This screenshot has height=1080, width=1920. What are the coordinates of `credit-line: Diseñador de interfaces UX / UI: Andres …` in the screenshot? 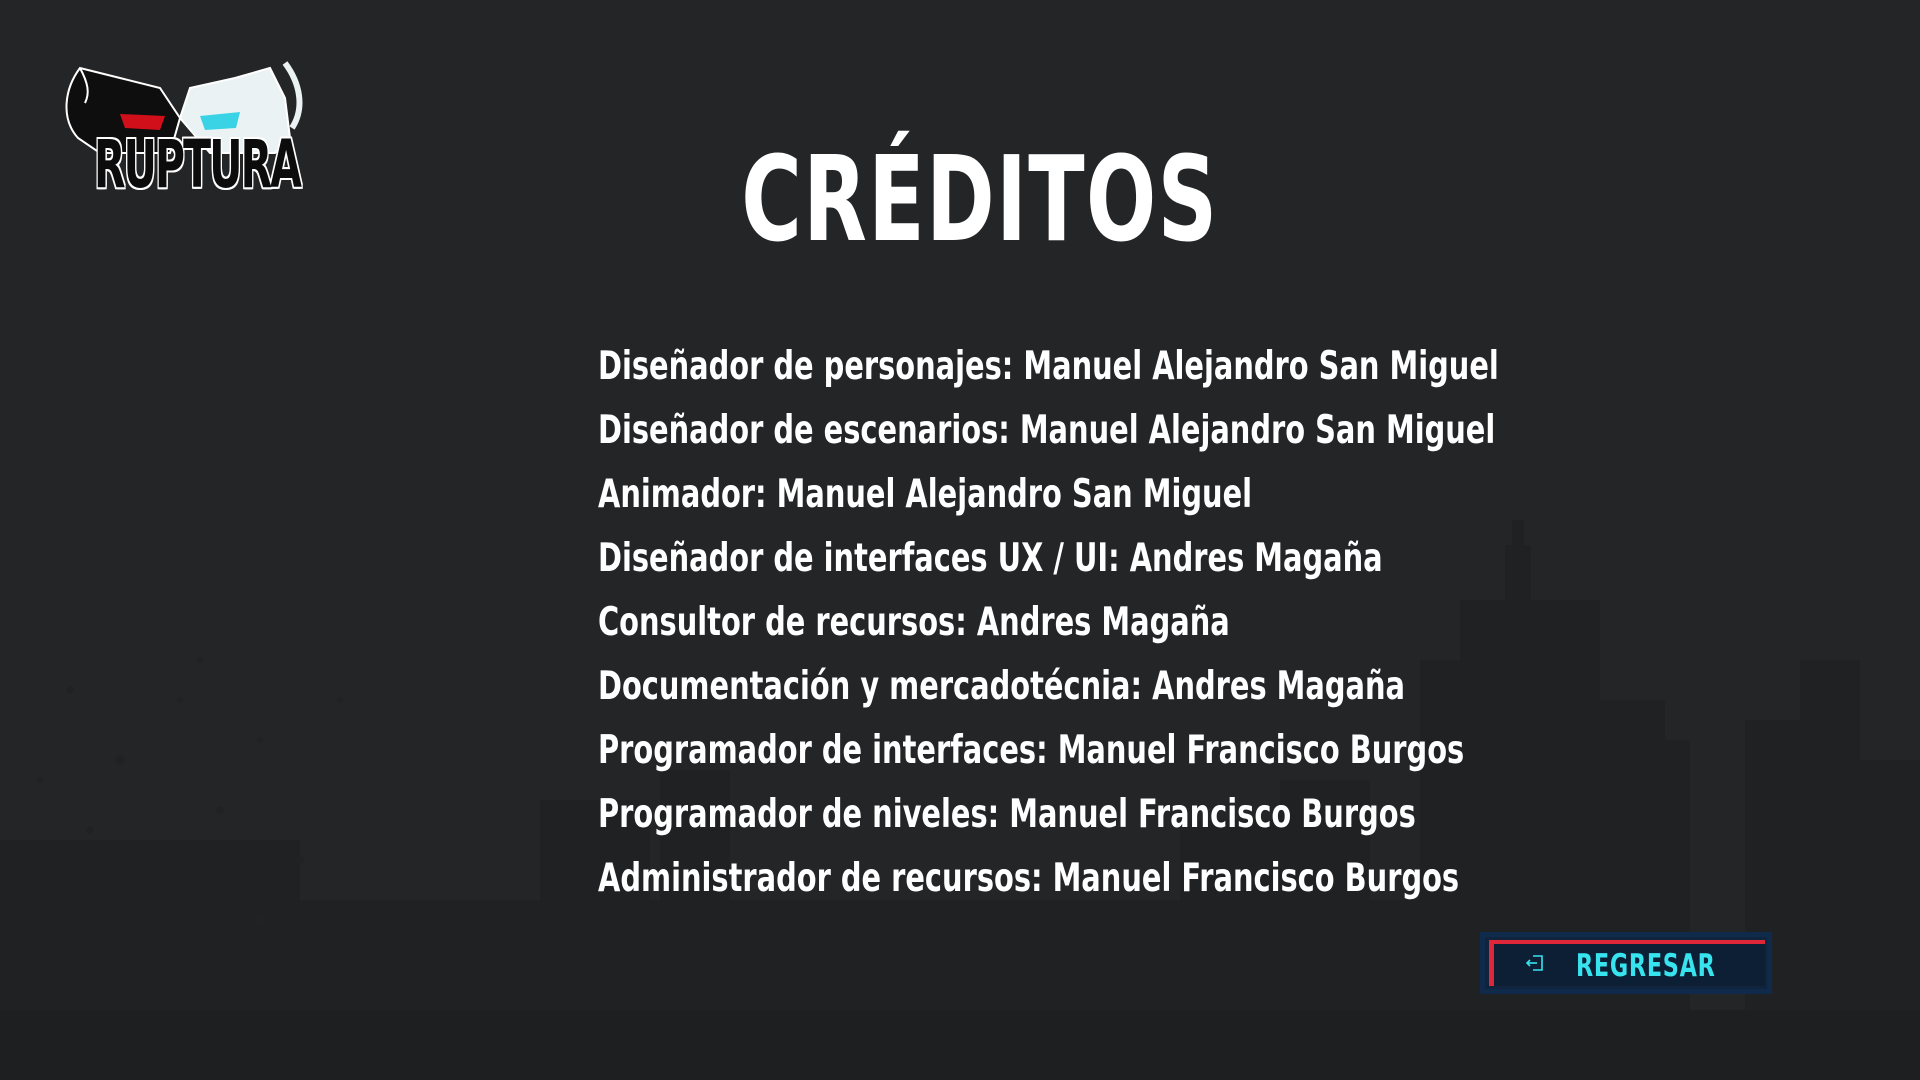 It's located at (990, 558).